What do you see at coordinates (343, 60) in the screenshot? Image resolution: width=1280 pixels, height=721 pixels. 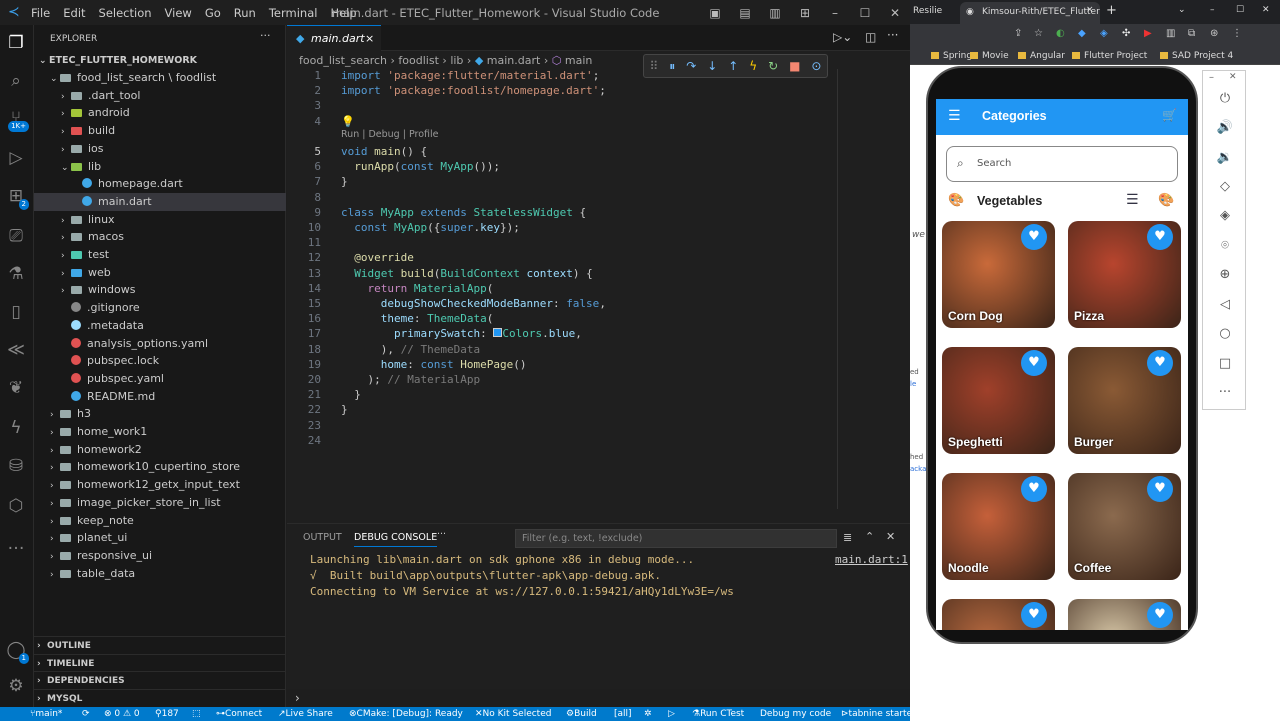 I see `crumb-folder: food_list_search` at bounding box center [343, 60].